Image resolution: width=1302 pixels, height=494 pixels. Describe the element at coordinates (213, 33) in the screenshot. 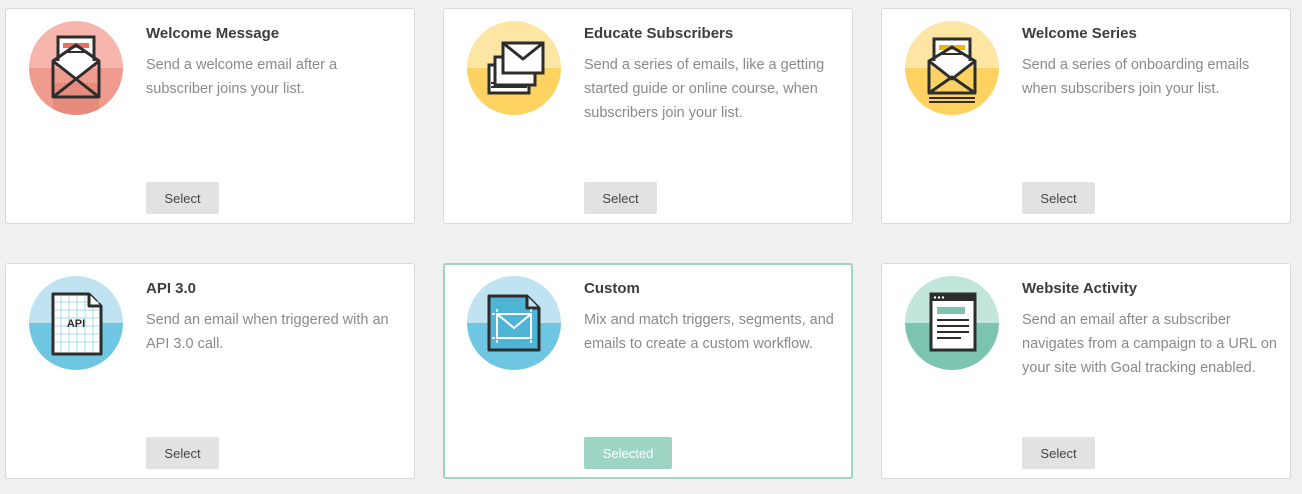

I see `card-title: Welcome Message` at that location.